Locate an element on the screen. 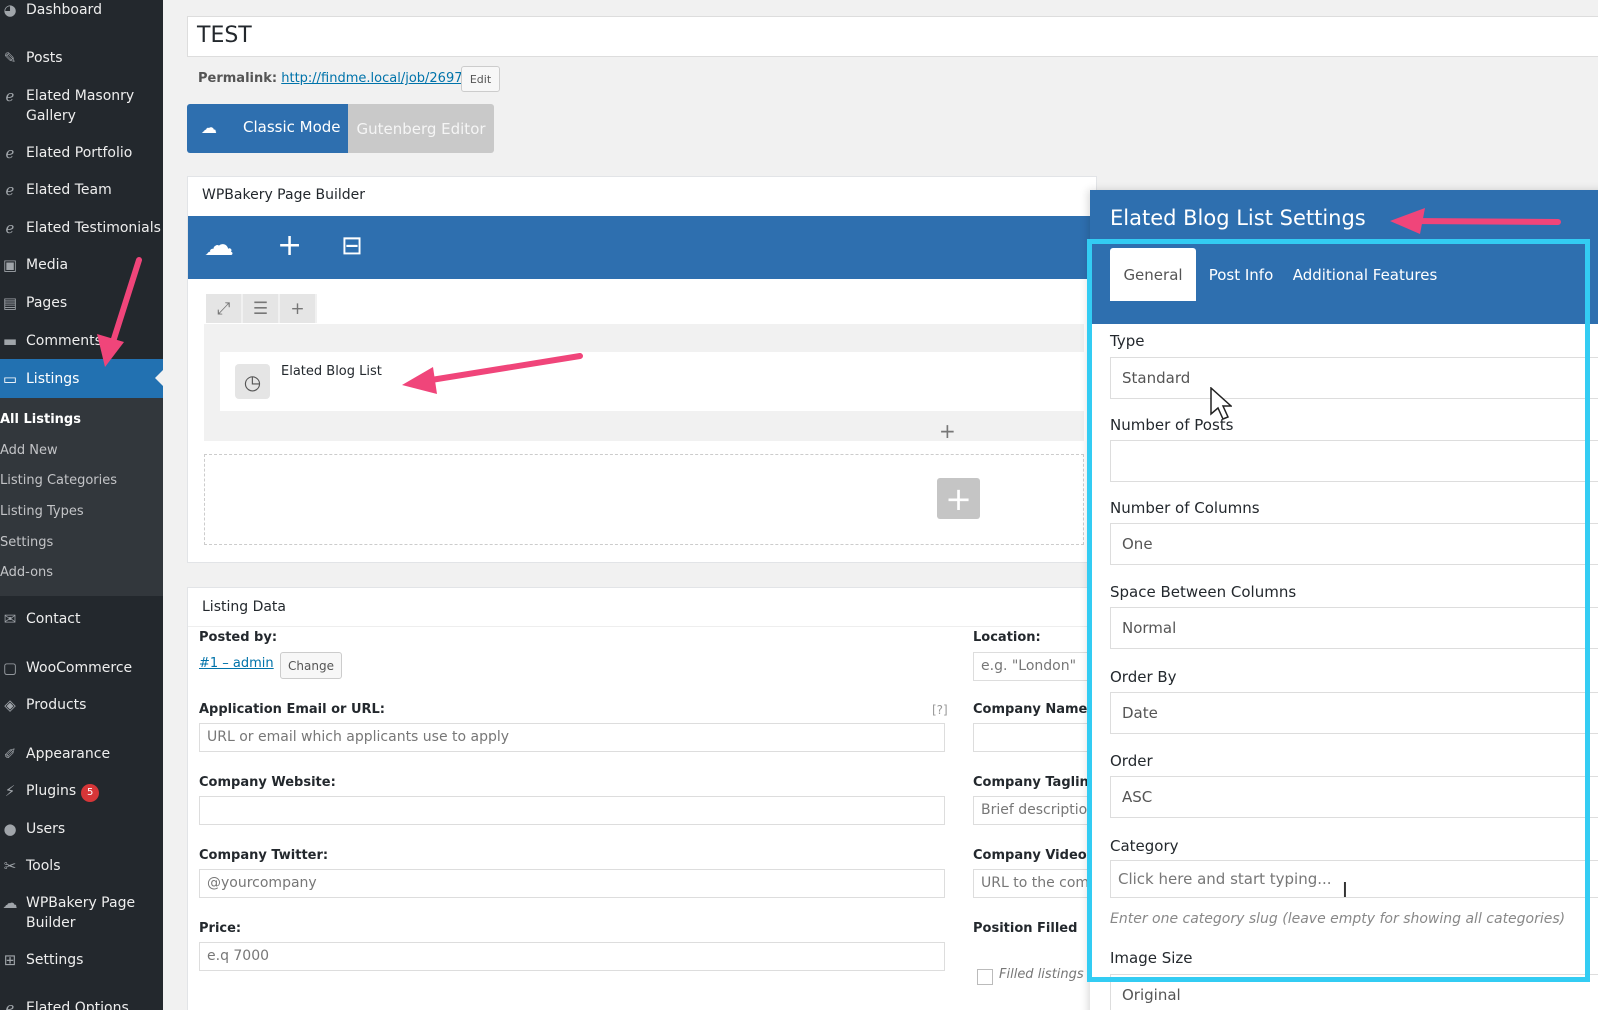 This screenshot has width=1598, height=1010. location-input: e.g. "London" is located at coordinates (1034, 666).